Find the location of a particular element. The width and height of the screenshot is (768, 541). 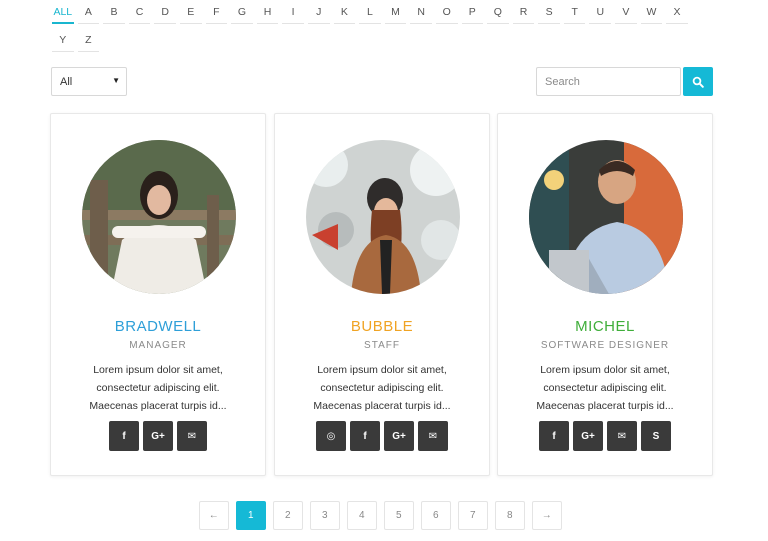

social-links: f G+ ✉ is located at coordinates (158, 436).